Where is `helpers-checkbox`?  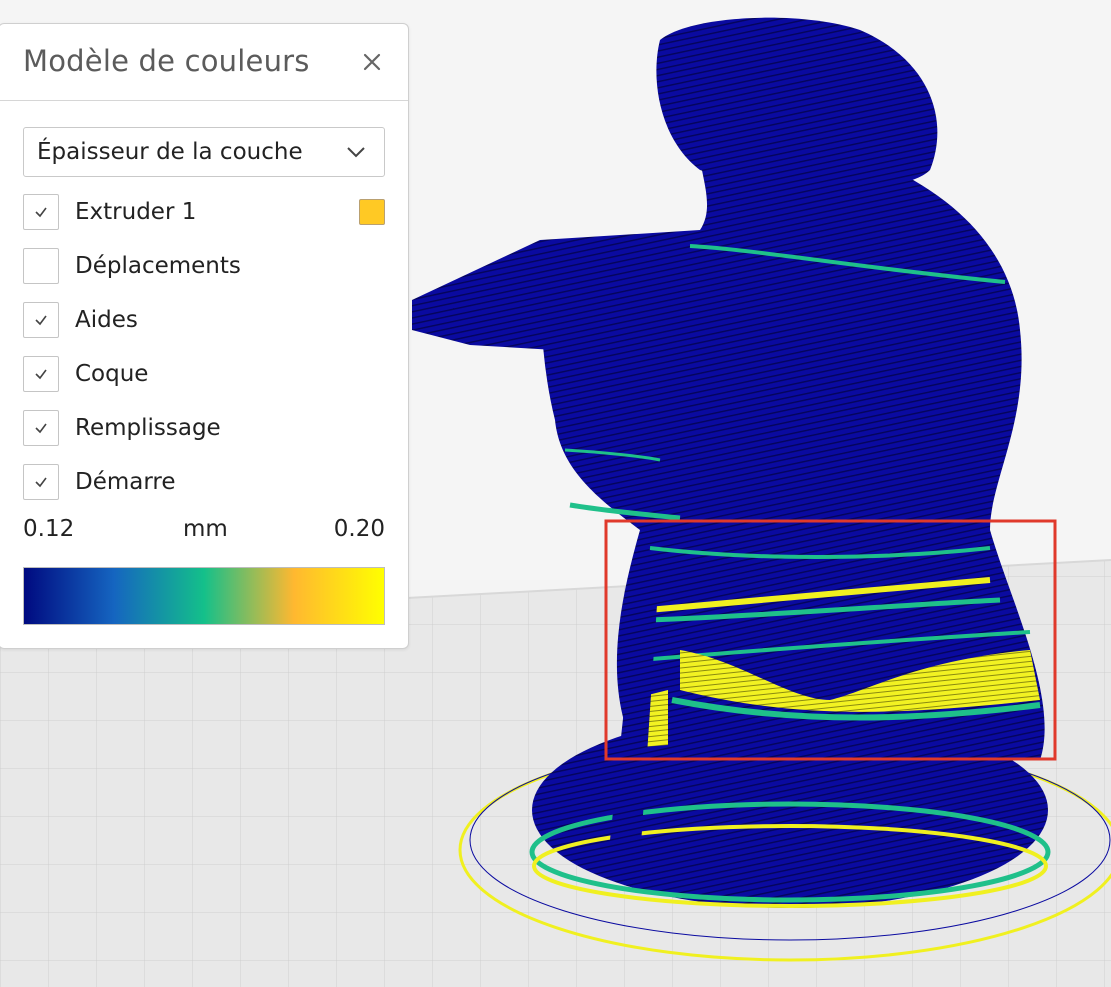
helpers-checkbox is located at coordinates (41, 320).